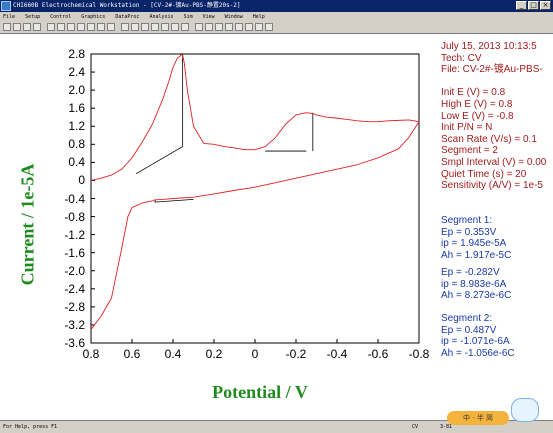  What do you see at coordinates (469, 232) in the screenshot?
I see `peak-result: Ep = 0.353V` at bounding box center [469, 232].